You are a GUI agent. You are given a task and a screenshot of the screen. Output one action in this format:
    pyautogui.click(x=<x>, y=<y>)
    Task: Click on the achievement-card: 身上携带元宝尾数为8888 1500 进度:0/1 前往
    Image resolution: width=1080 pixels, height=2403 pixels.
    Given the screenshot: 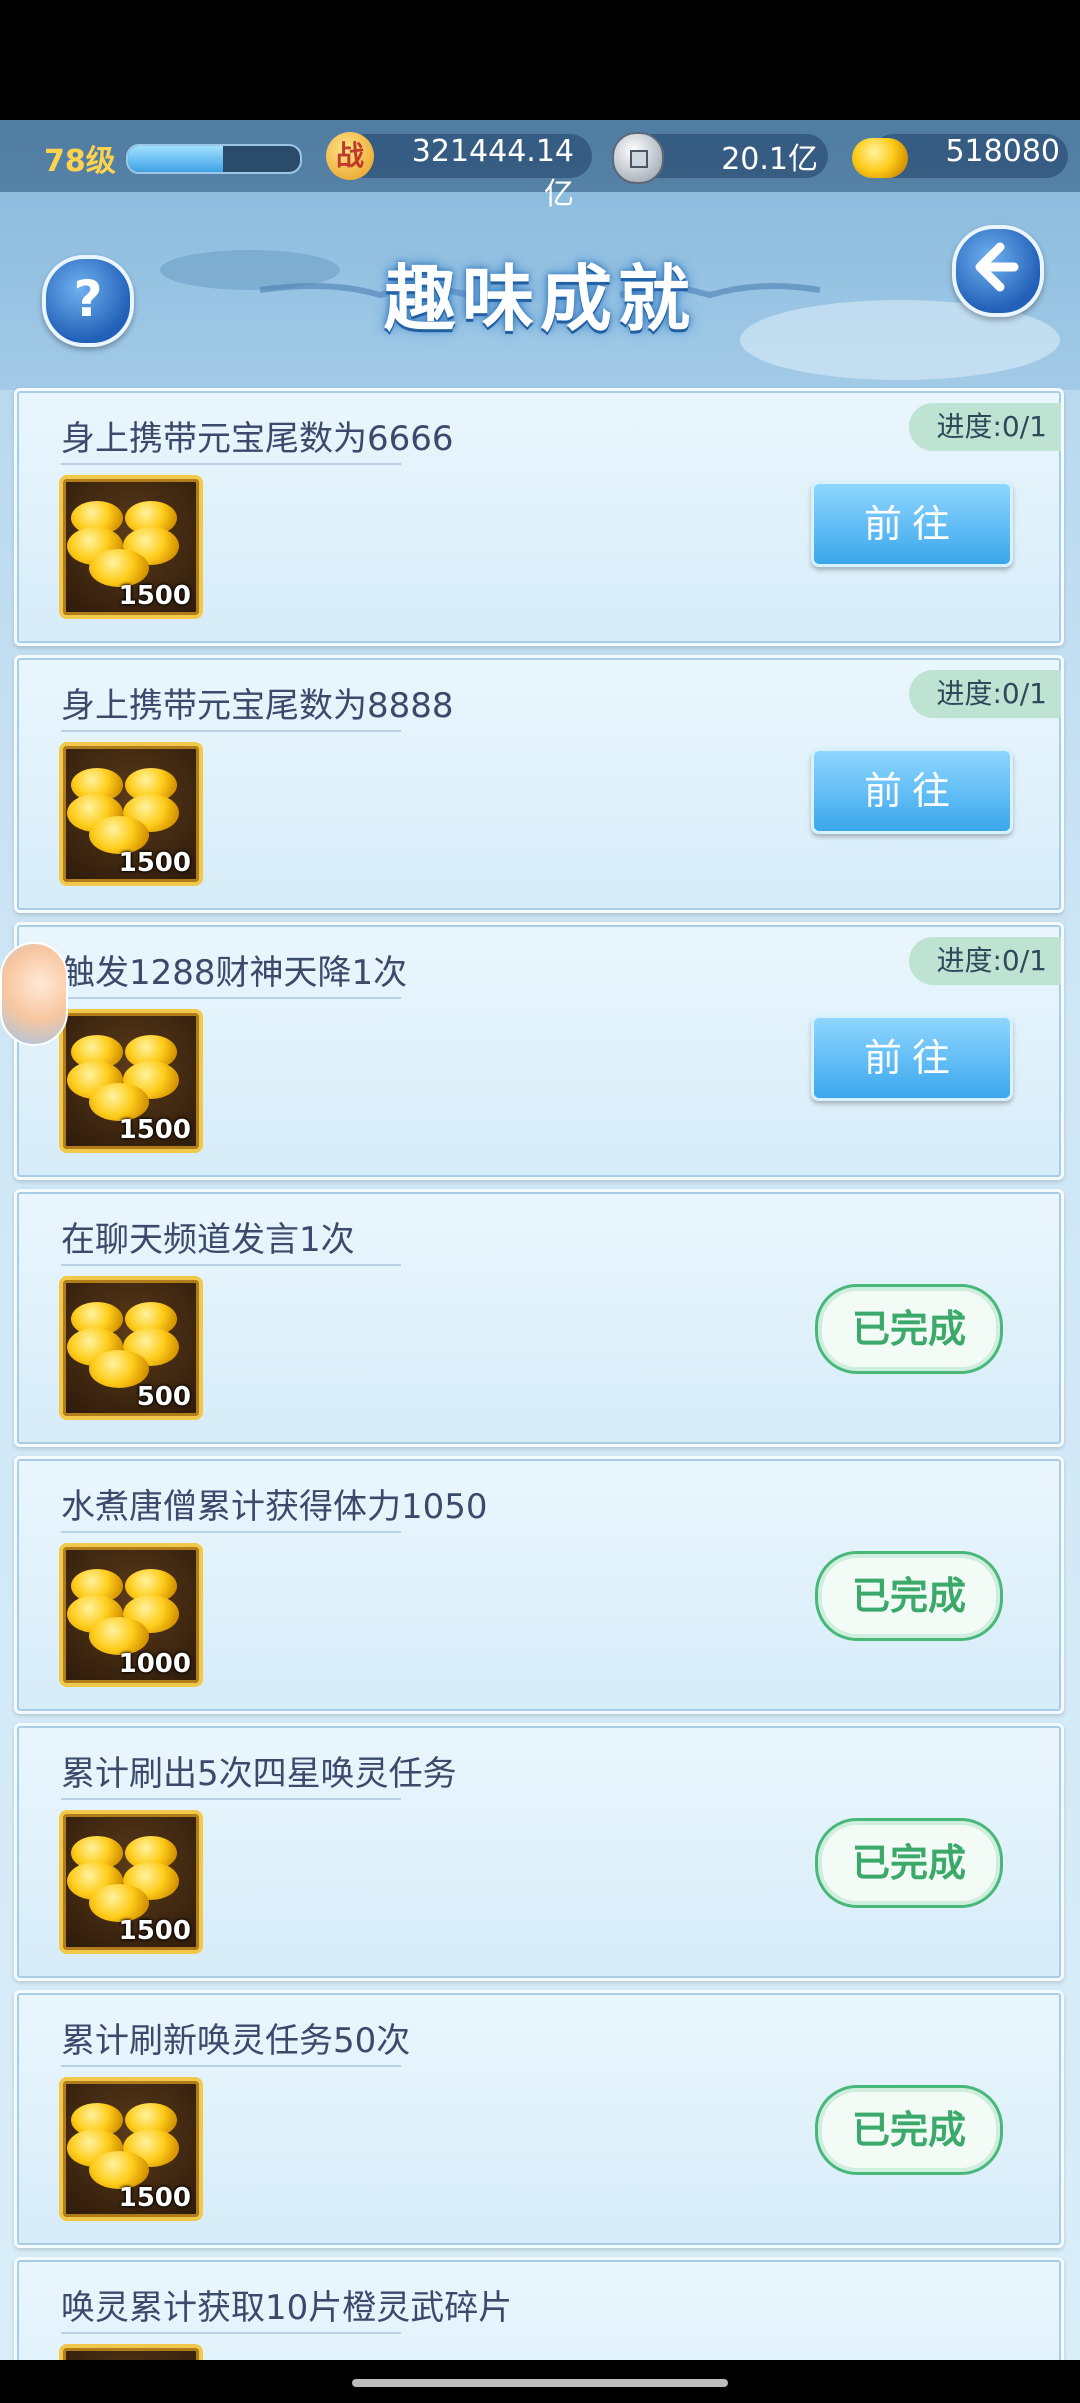 What is the action you would take?
    pyautogui.click(x=539, y=784)
    